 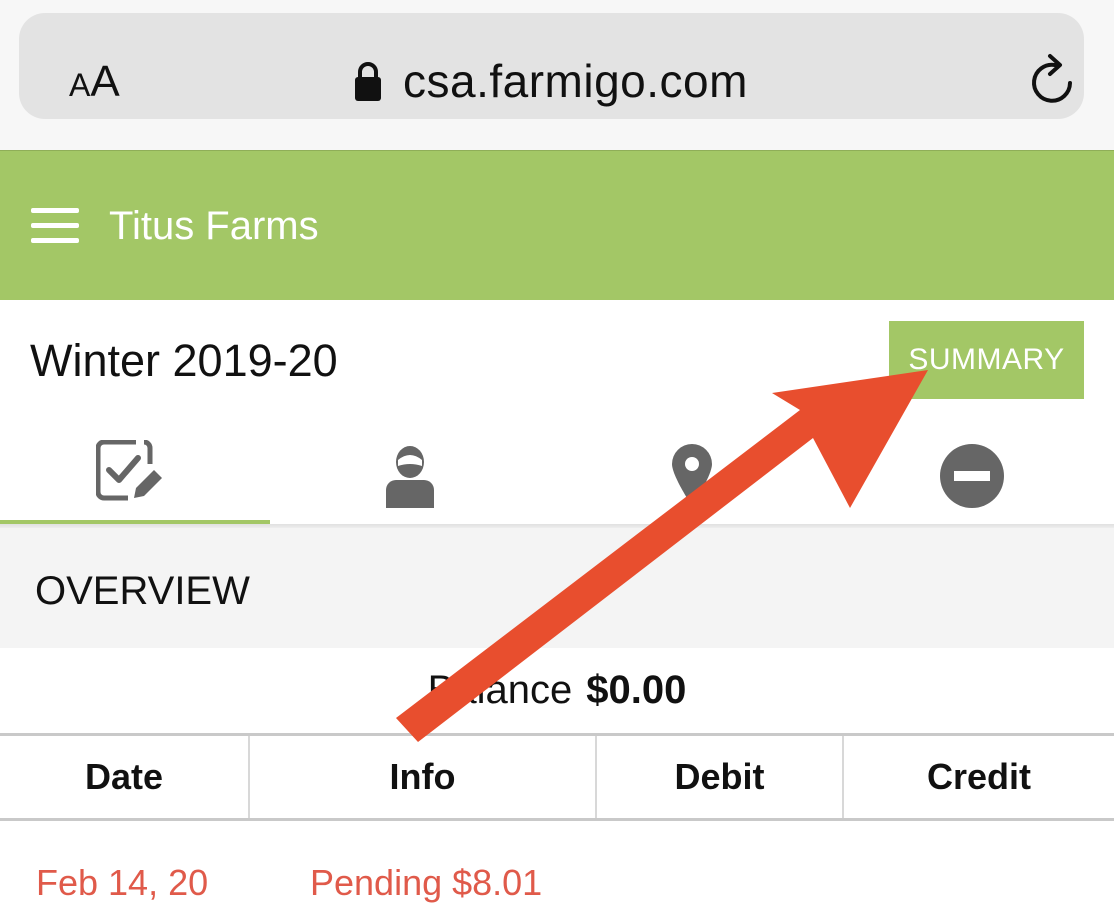 I want to click on minus-circle-icon, so click(x=972, y=476).